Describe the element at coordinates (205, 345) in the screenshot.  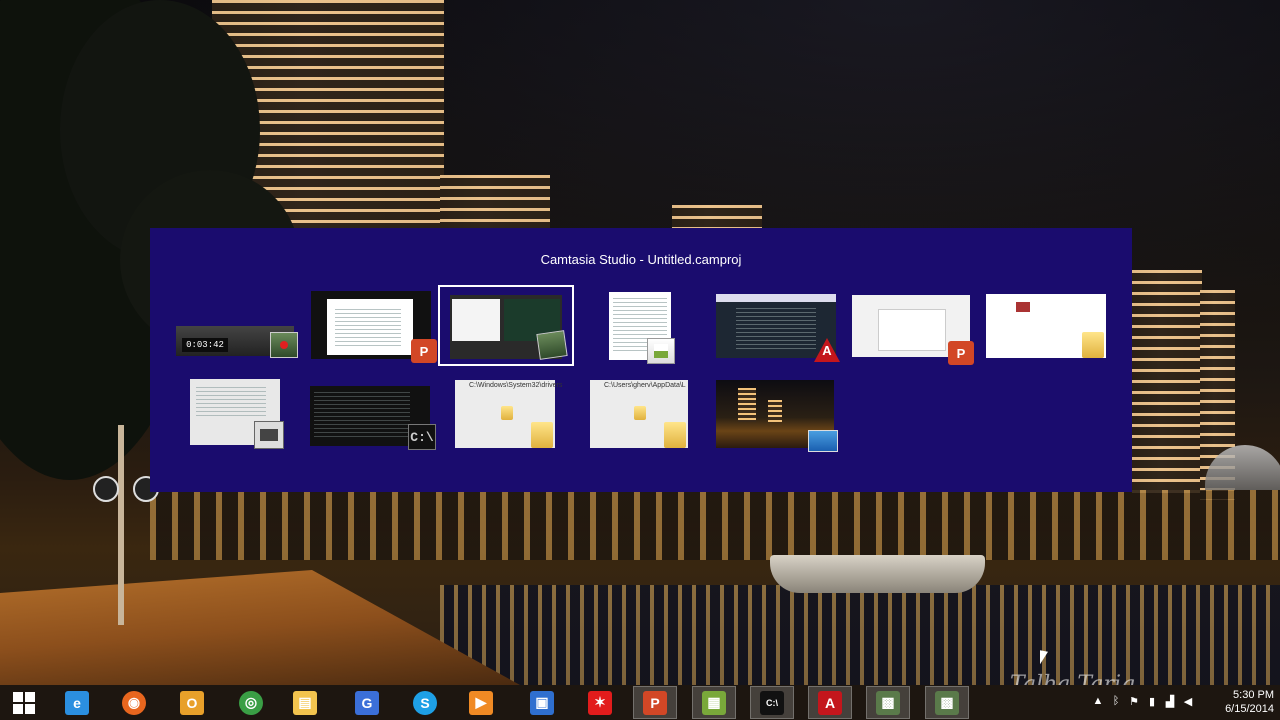
I see `recording-timer: 0:03:42` at that location.